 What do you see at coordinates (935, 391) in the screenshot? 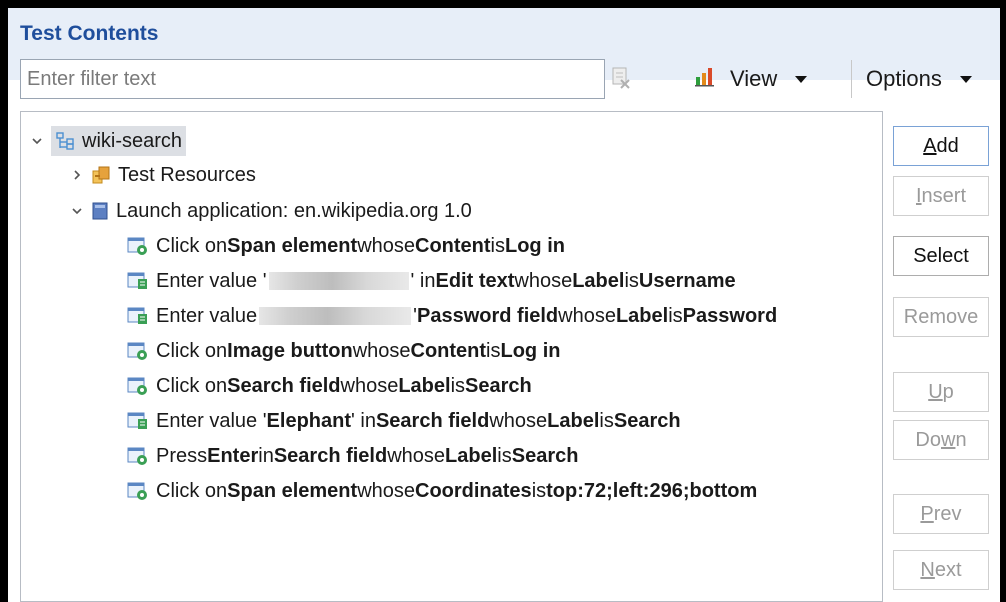
I see `mnemonic: U` at bounding box center [935, 391].